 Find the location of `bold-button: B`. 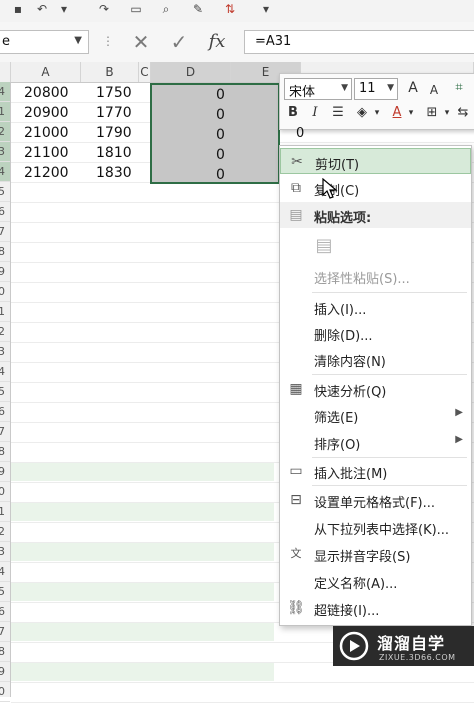

bold-button: B is located at coordinates (293, 113).